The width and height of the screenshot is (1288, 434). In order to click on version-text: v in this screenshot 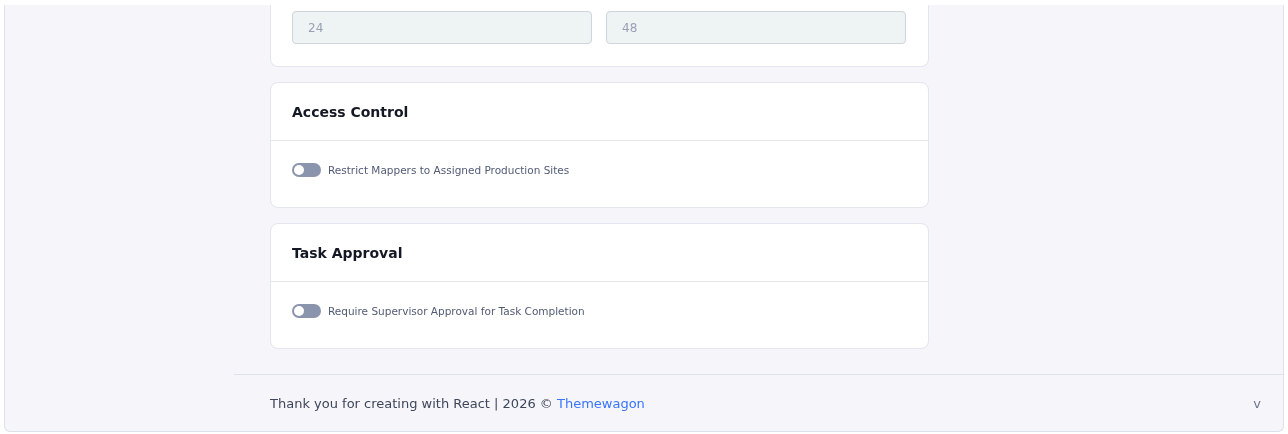, I will do `click(1257, 403)`.